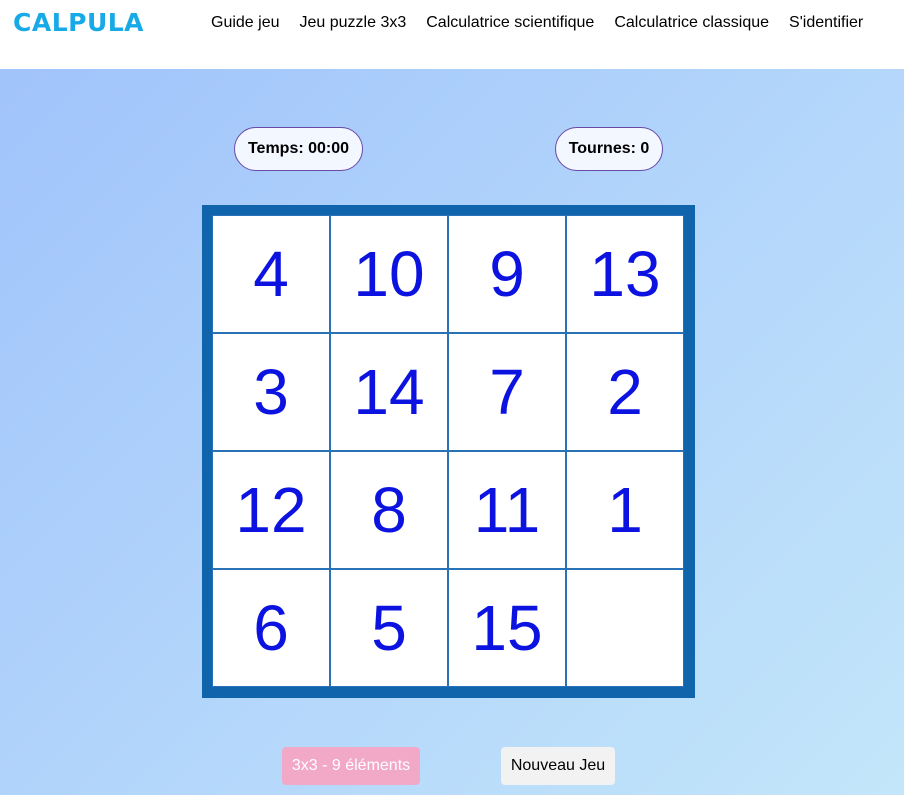  I want to click on nav-link-classic-calculator: Calculatrice classique, so click(691, 23).